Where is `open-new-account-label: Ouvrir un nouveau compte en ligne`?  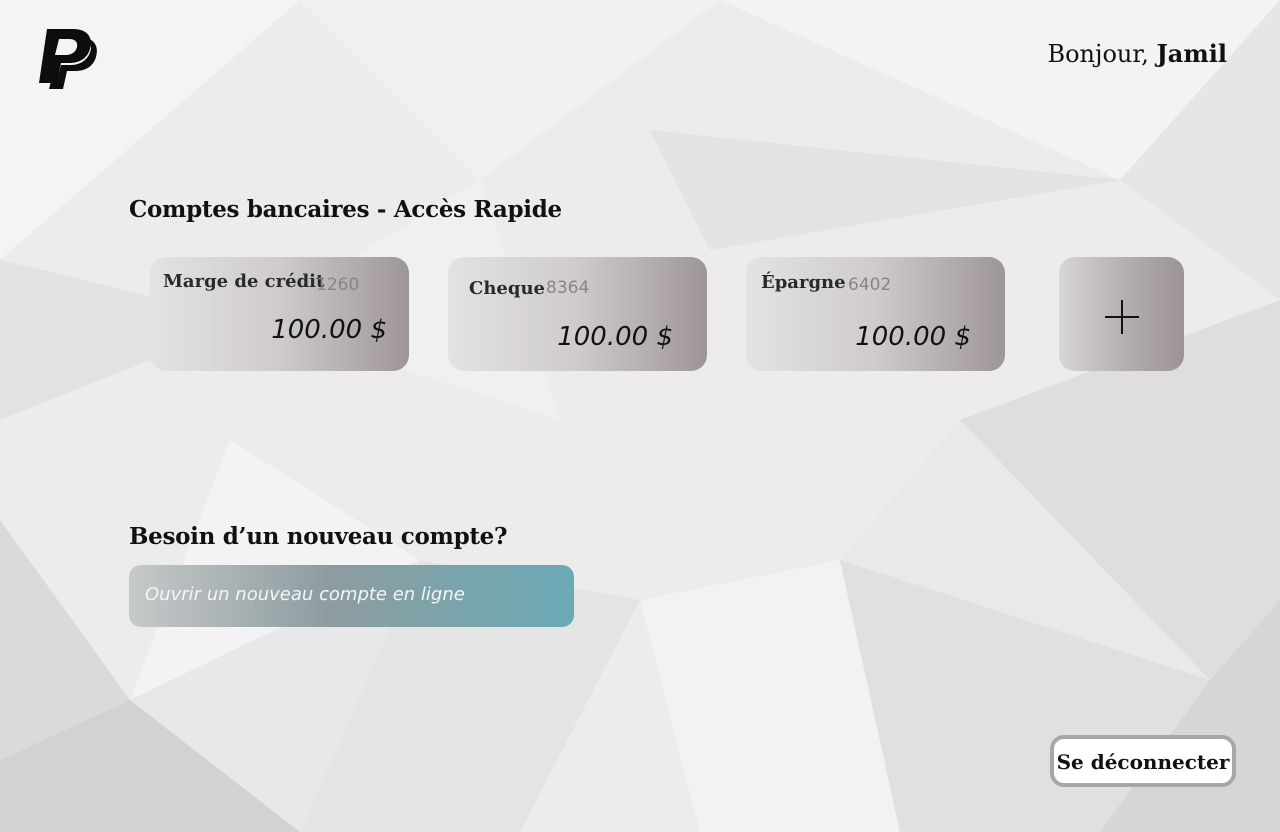
open-new-account-label: Ouvrir un nouveau compte en ligne is located at coordinates (305, 594).